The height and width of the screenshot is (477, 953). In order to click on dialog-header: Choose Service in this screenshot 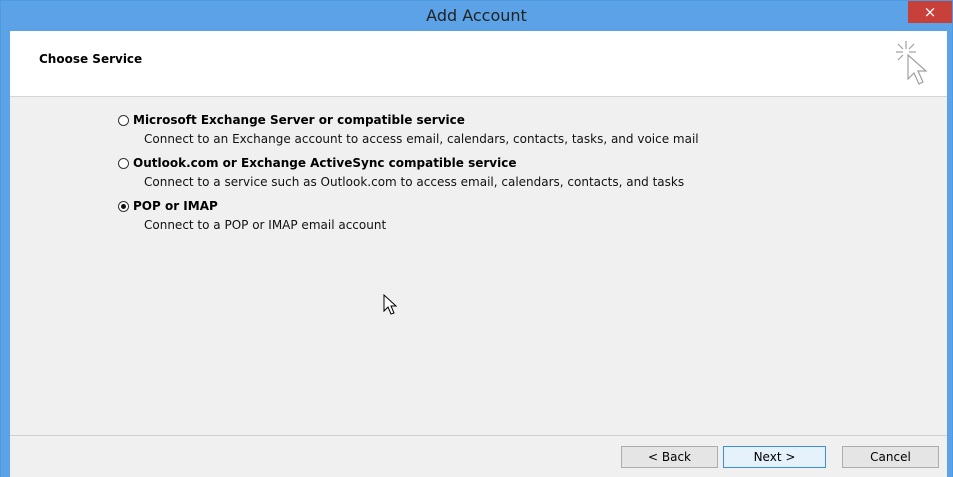, I will do `click(478, 64)`.